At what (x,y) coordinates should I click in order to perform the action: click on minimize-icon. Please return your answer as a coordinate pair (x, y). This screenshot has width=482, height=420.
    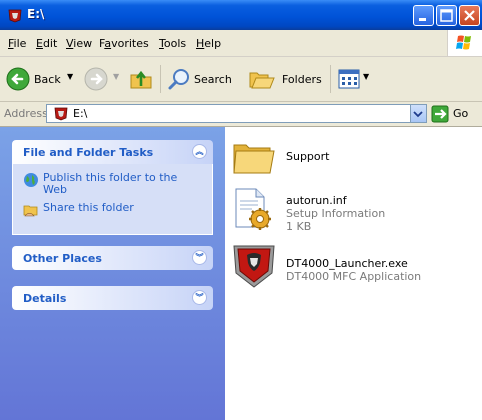
    Looking at the image, I should click on (422, 19).